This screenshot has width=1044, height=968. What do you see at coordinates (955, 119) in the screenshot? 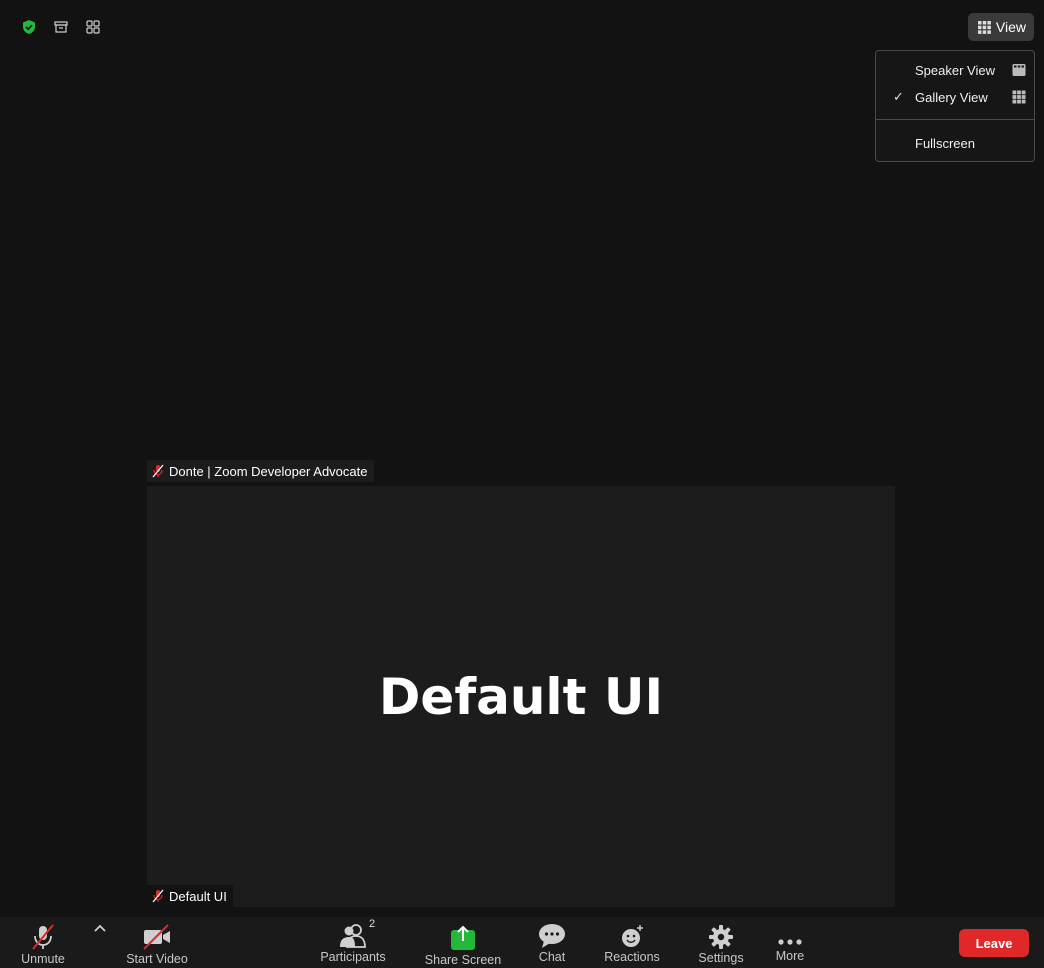
I see `menu-divider` at bounding box center [955, 119].